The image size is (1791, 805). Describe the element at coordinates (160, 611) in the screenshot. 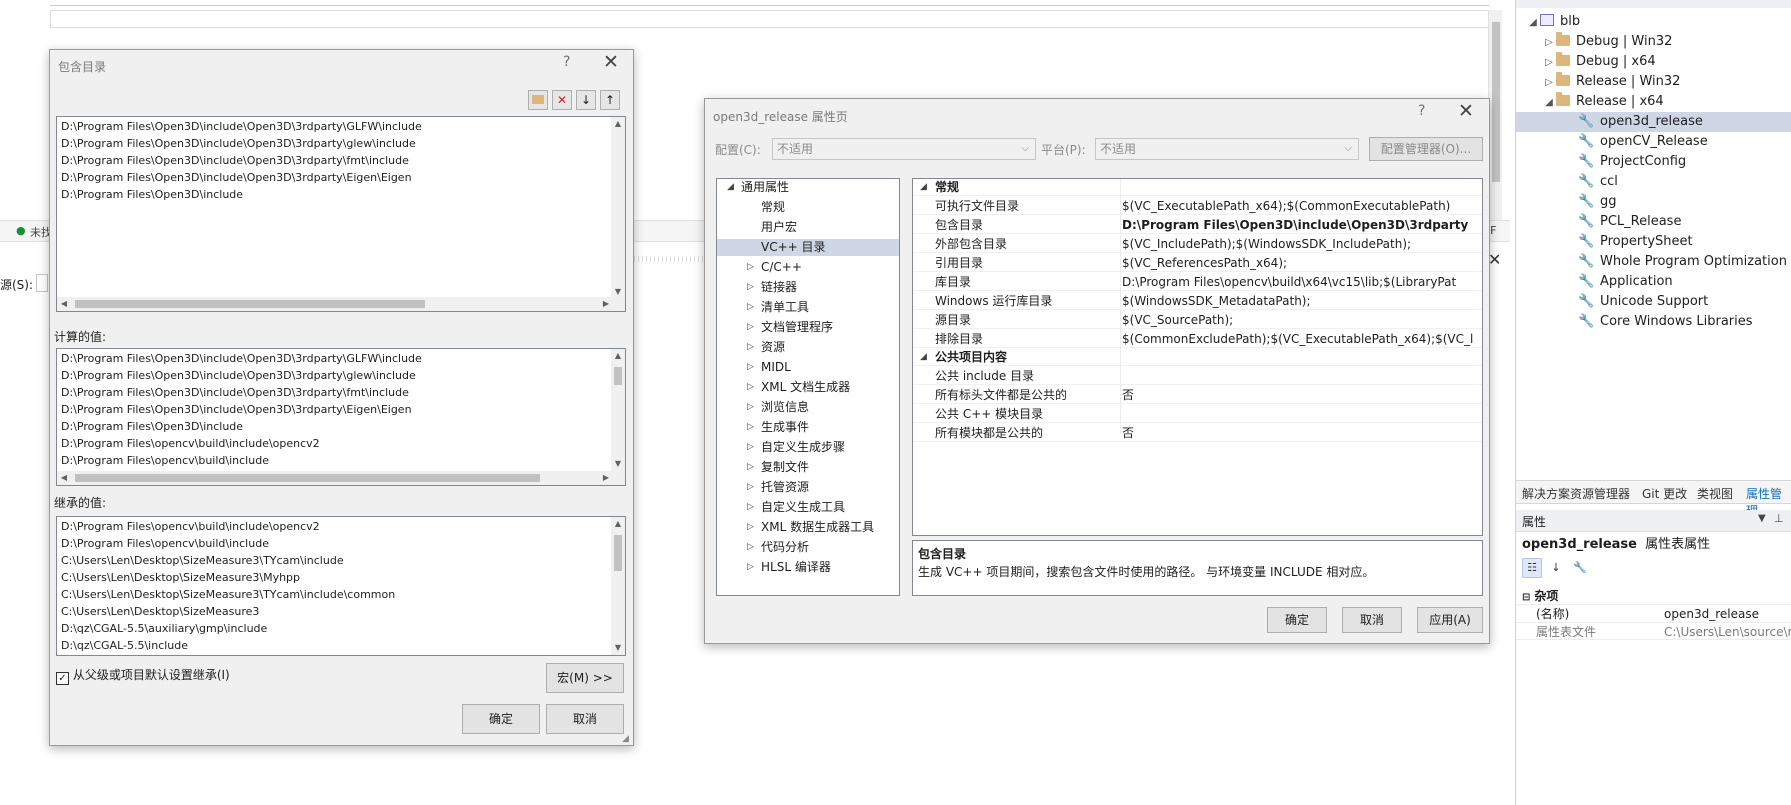

I see `list-item: C:\Users\Len\Desktop\SizeMeasure3` at that location.